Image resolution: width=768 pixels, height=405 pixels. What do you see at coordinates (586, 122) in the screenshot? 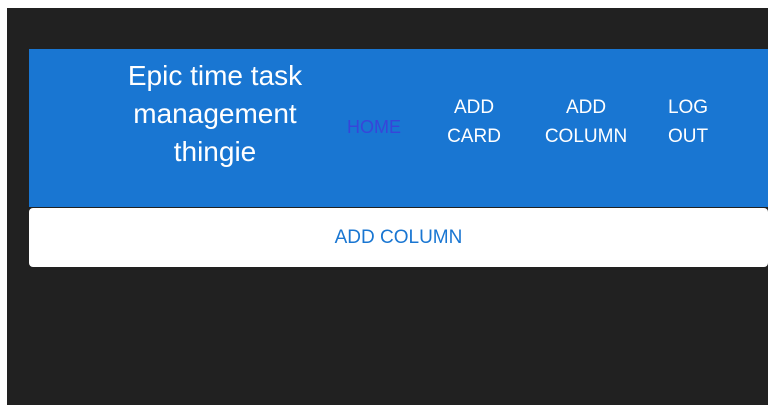
I see `nav-add-column-button: ADD COLUMN` at bounding box center [586, 122].